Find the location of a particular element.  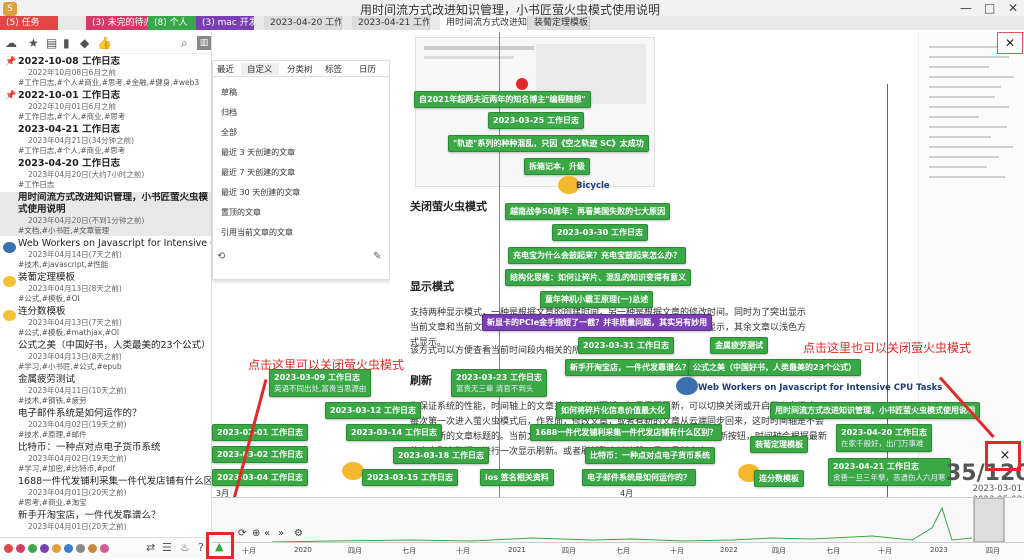

fire-icon: ♨ is located at coordinates (185, 547).